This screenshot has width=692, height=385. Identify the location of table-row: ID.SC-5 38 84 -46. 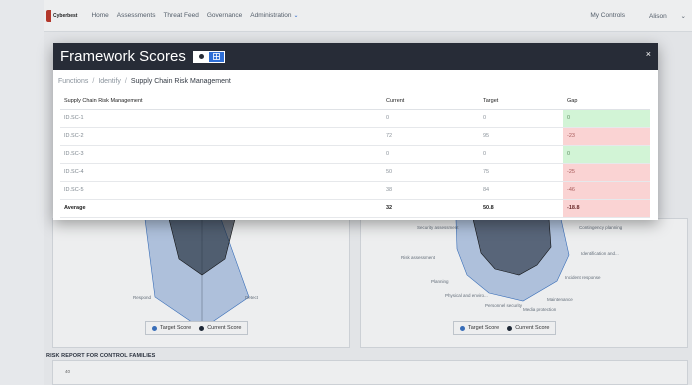
(355, 190).